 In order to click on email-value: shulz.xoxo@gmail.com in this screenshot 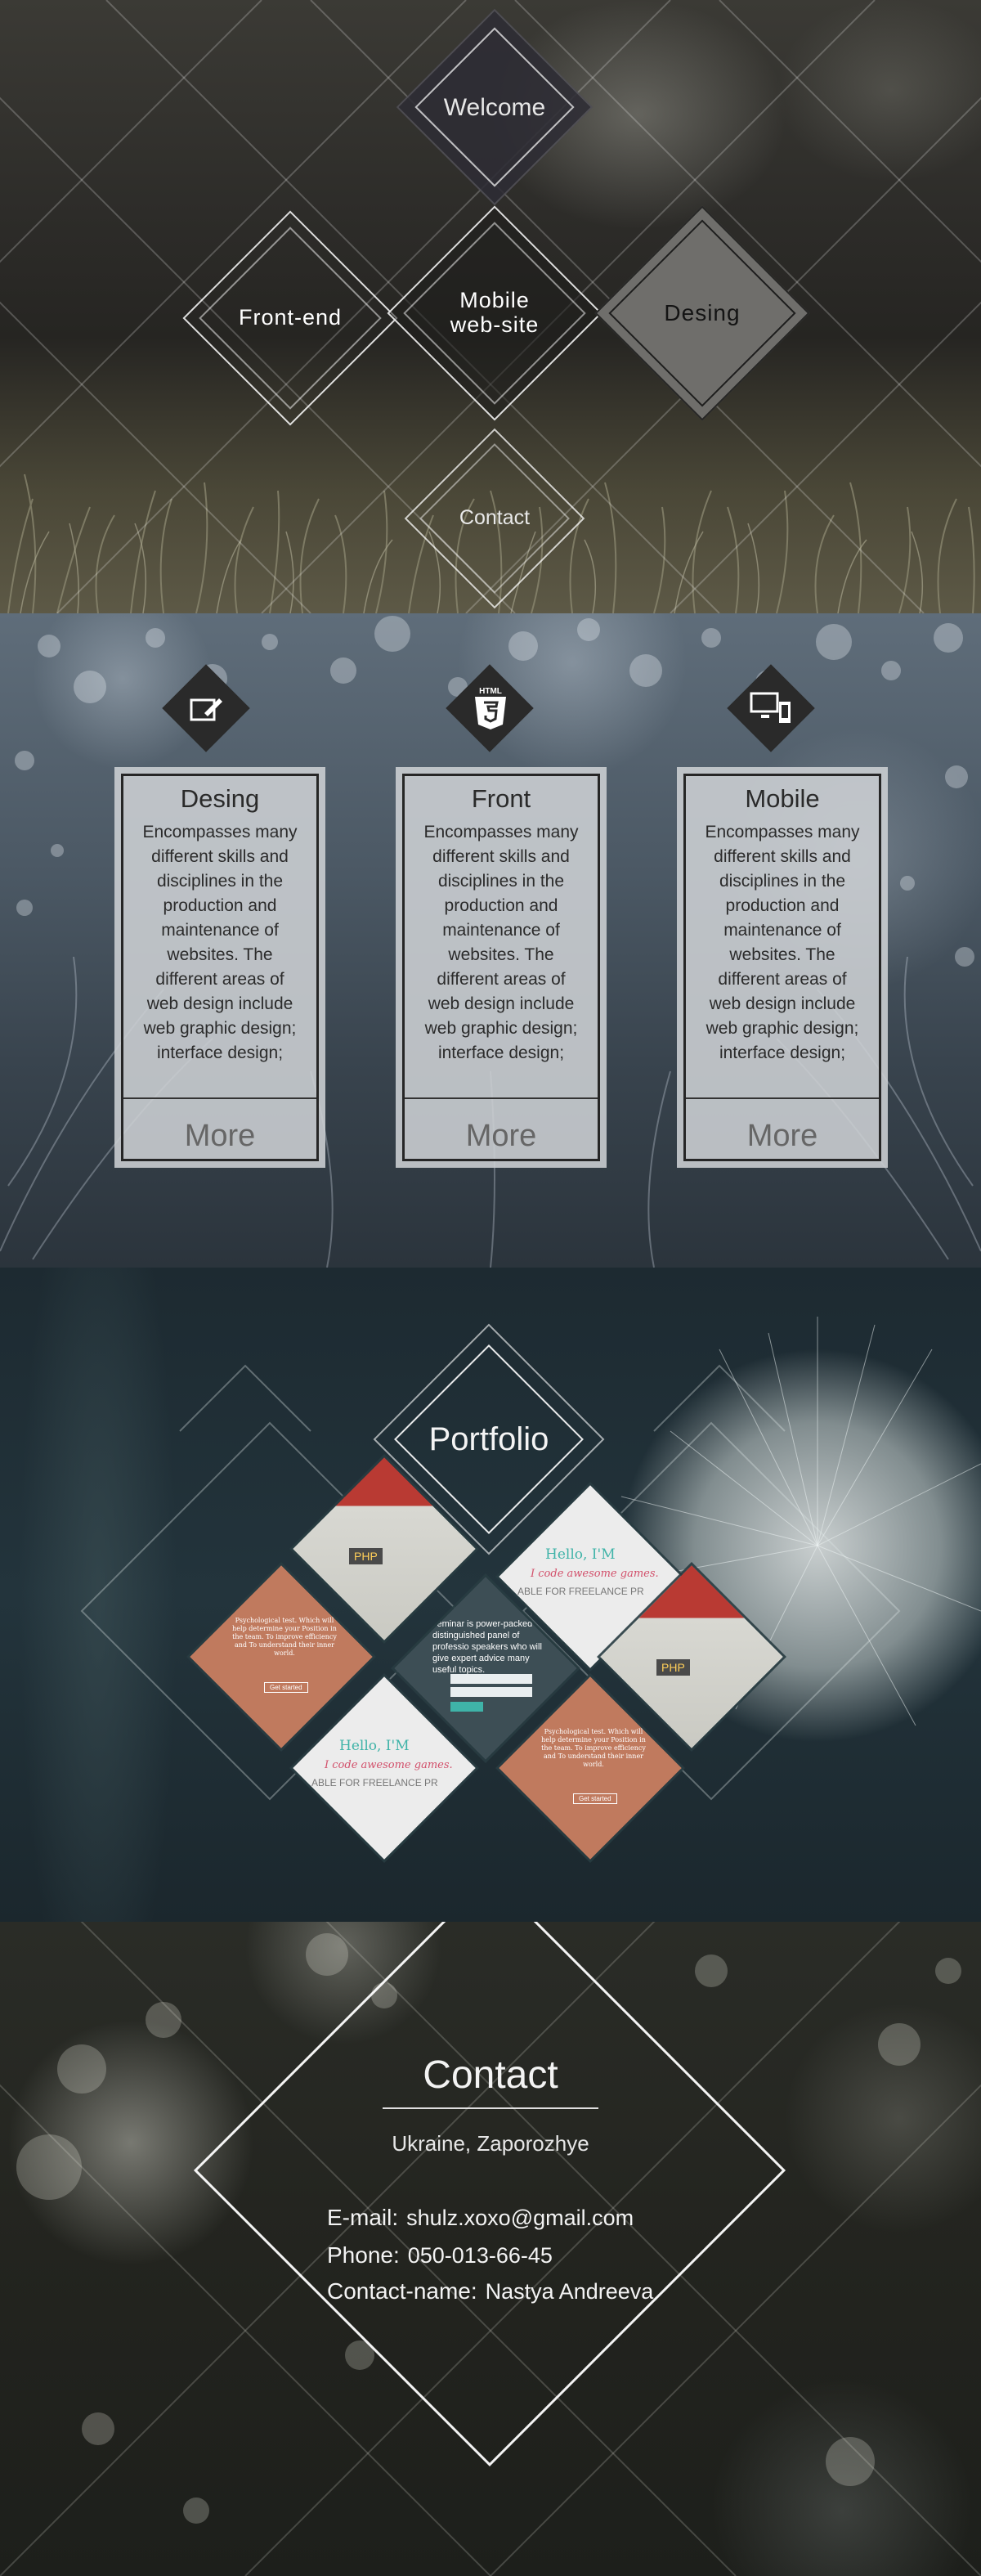, I will do `click(520, 2218)`.